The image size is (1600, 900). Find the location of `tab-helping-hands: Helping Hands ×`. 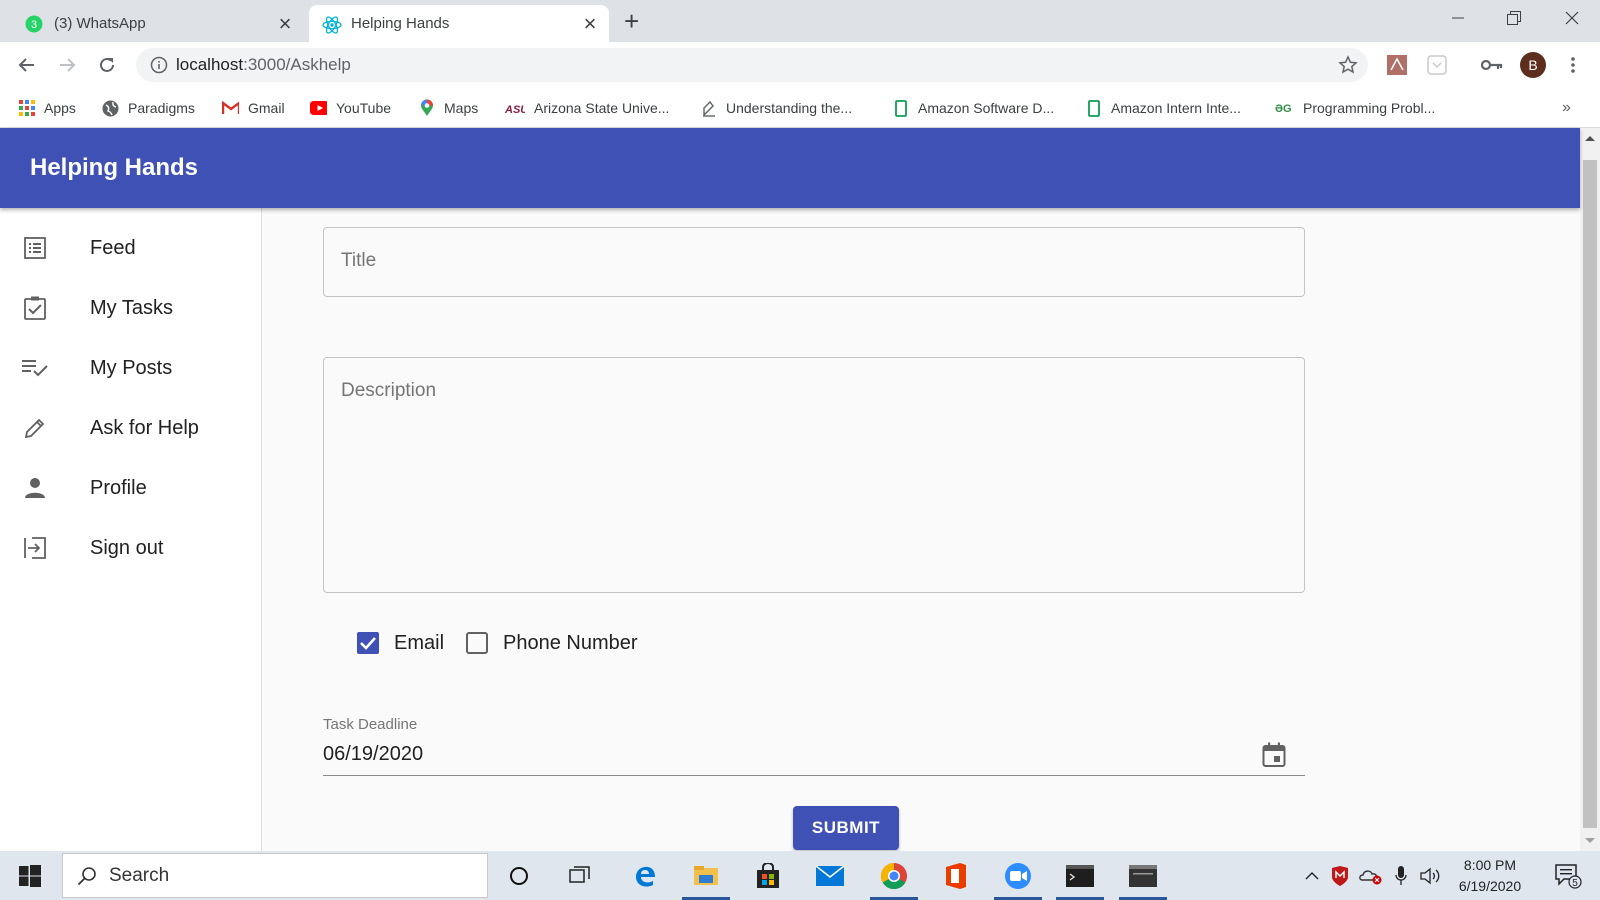

tab-helping-hands: Helping Hands × is located at coordinates (459, 23).